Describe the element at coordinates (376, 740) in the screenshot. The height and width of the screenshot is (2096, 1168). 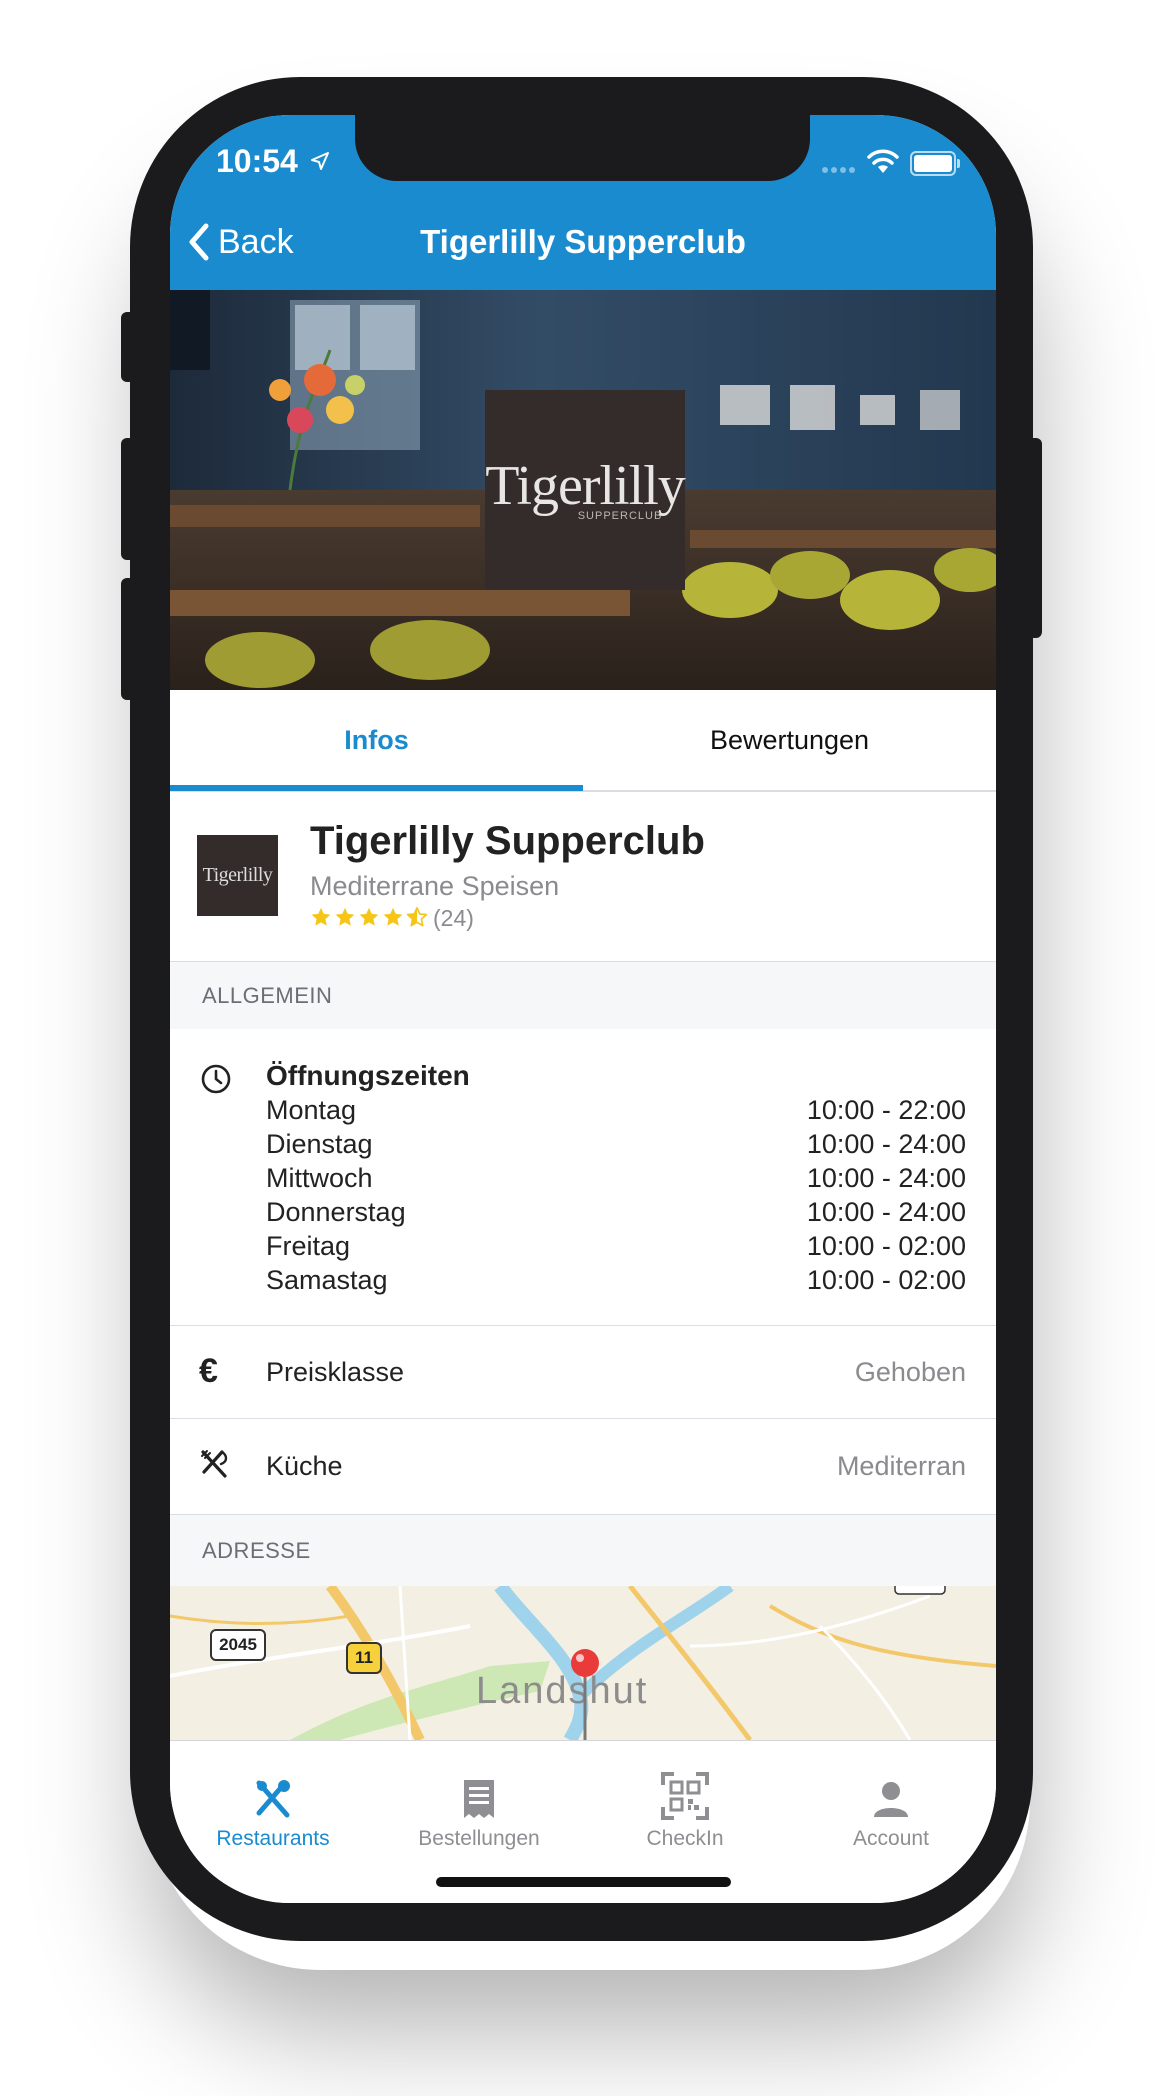
I see `tab-infos: Infos` at that location.